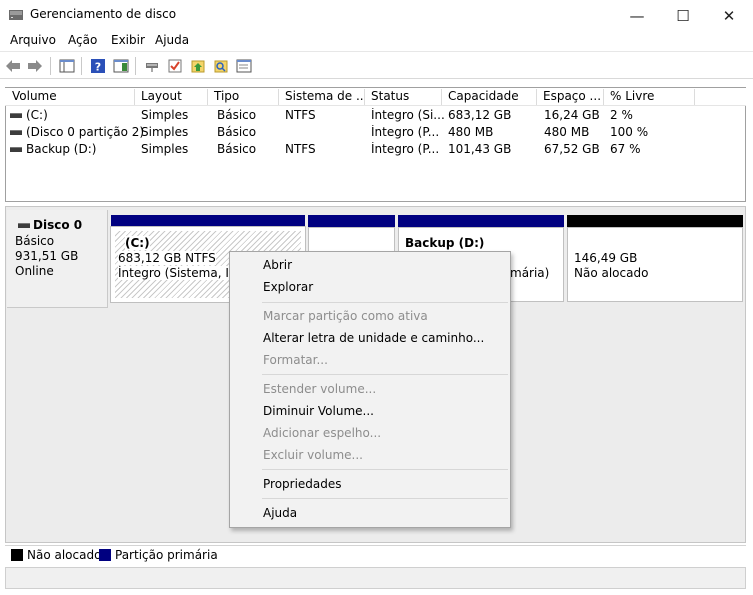 The image size is (753, 595). I want to click on table-cell: 101,43 GB, so click(480, 149).